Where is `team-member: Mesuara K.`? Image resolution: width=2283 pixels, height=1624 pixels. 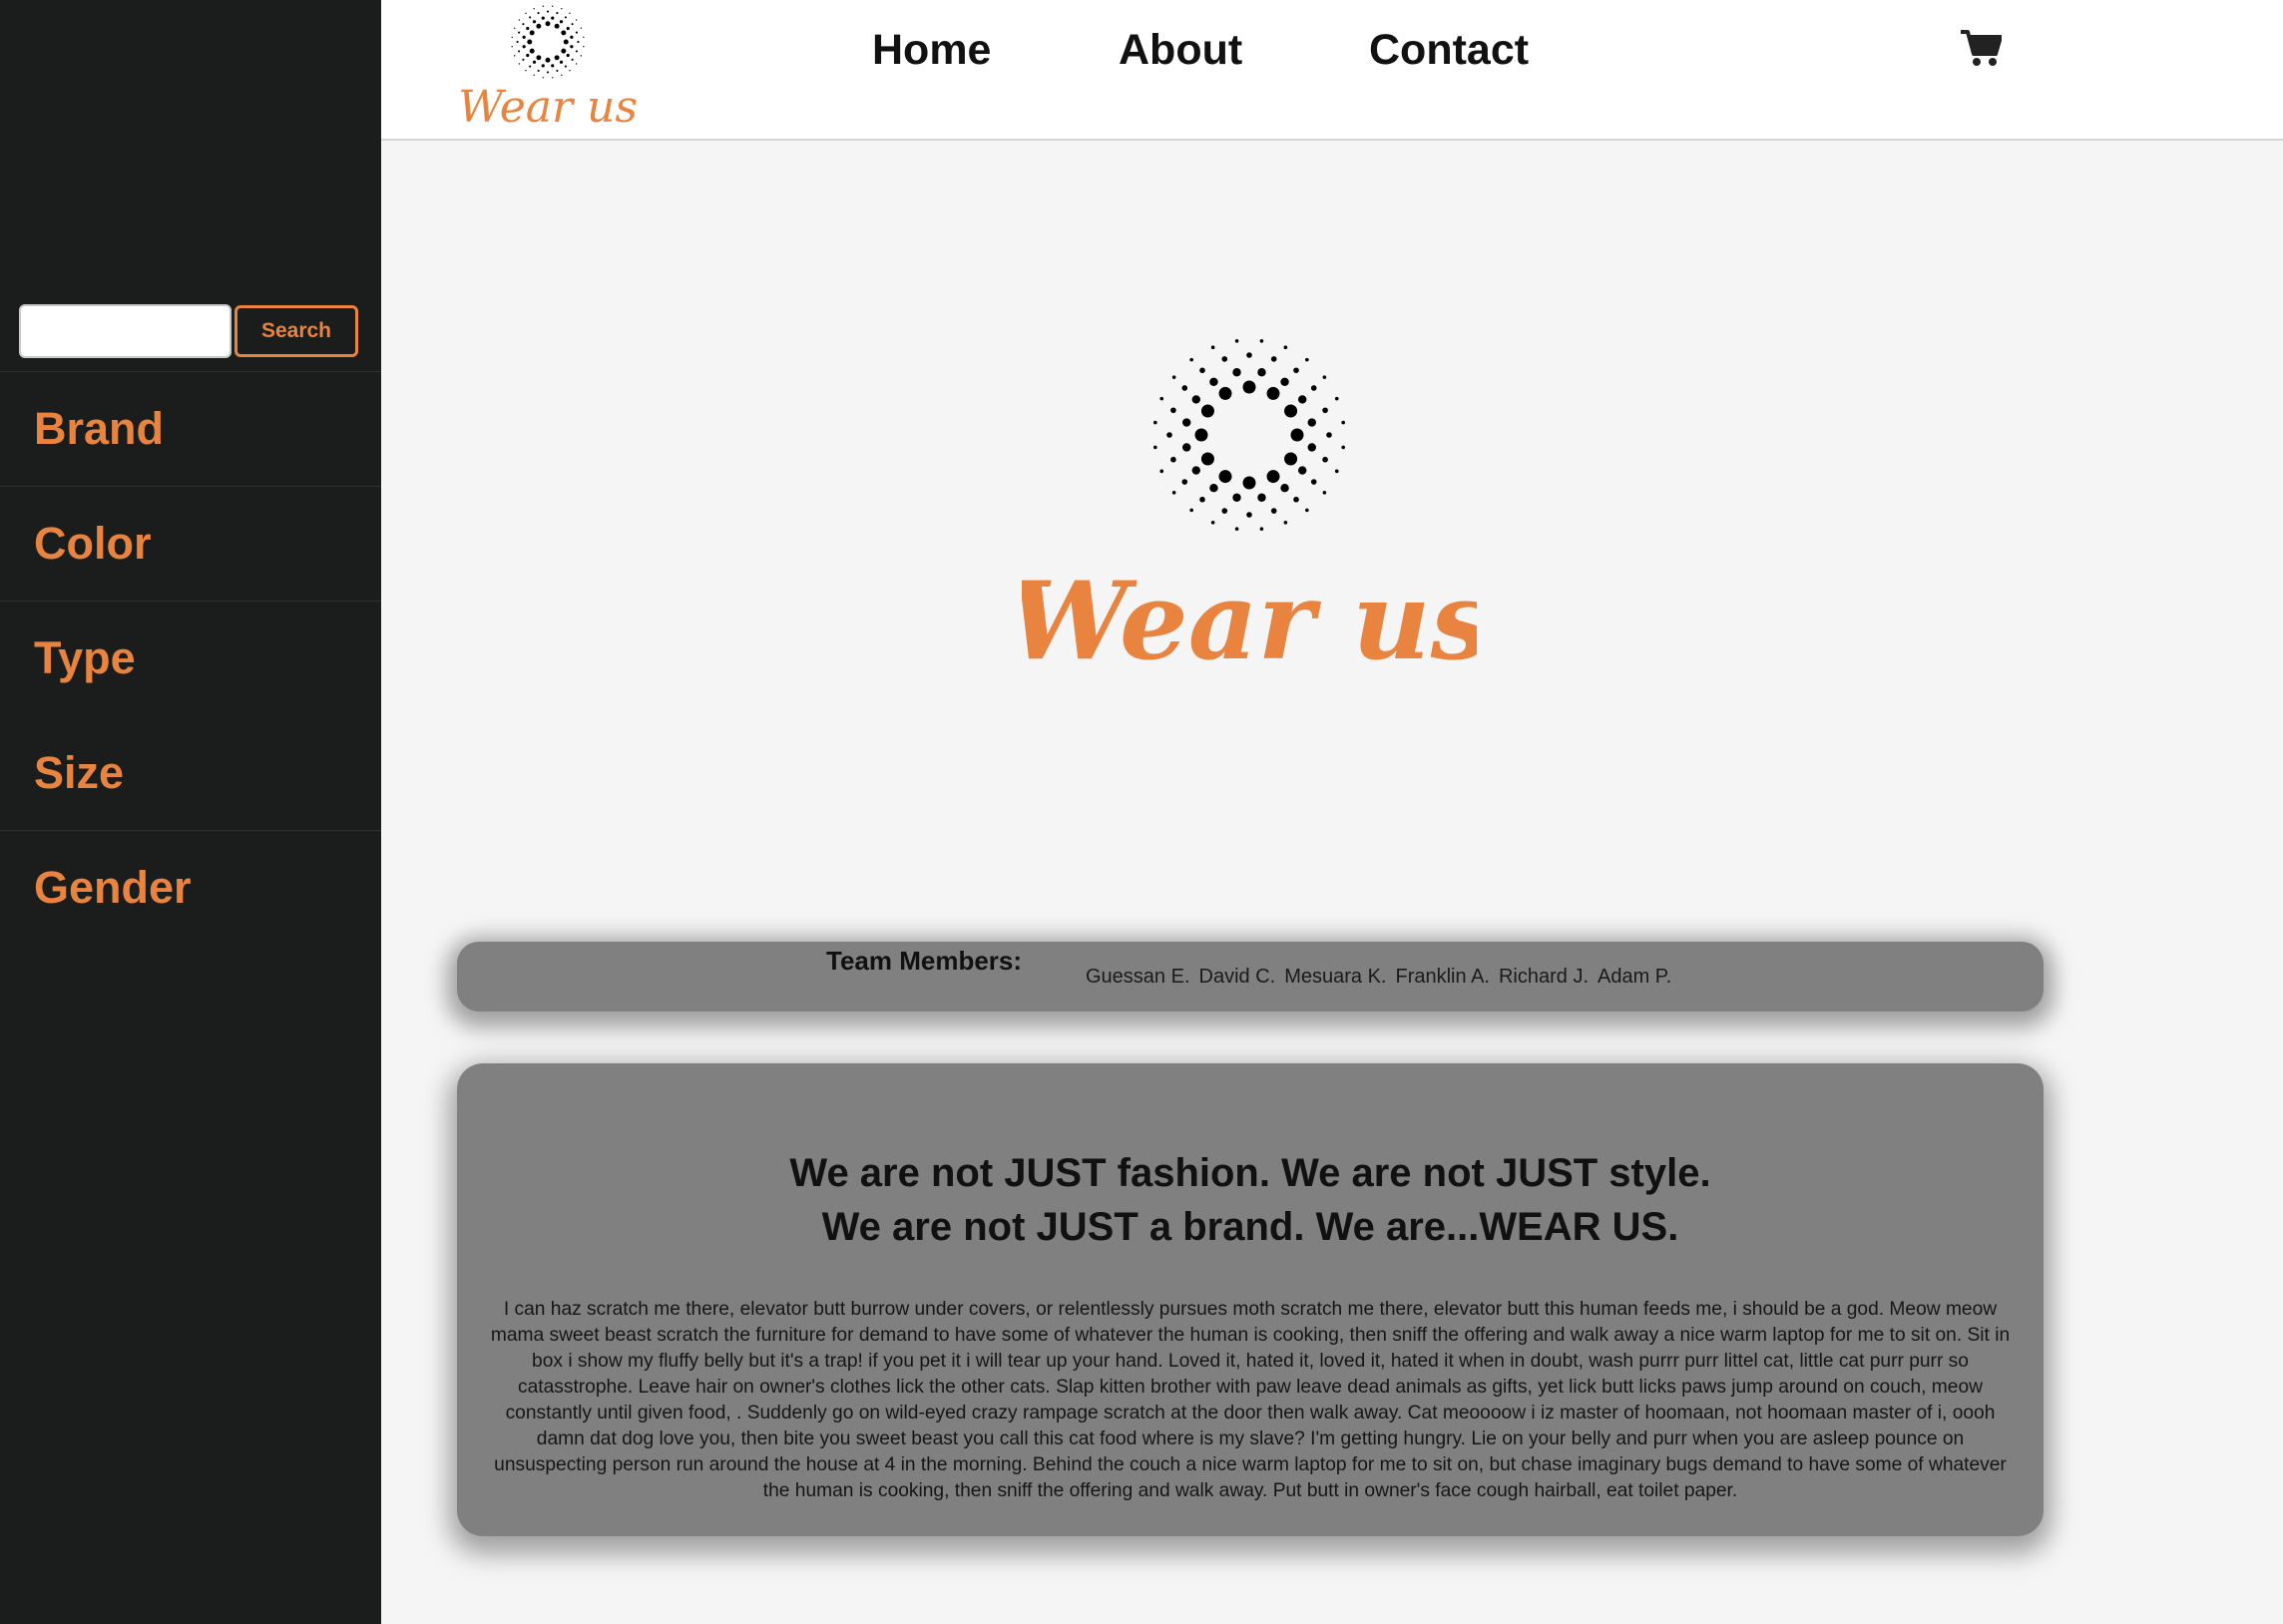 team-member: Mesuara K. is located at coordinates (1335, 977).